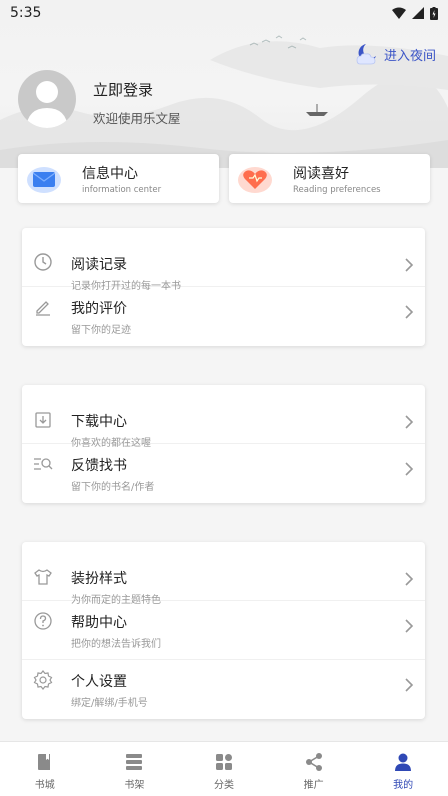 The width and height of the screenshot is (448, 796). I want to click on info-center-subtitle: information center, so click(122, 190).